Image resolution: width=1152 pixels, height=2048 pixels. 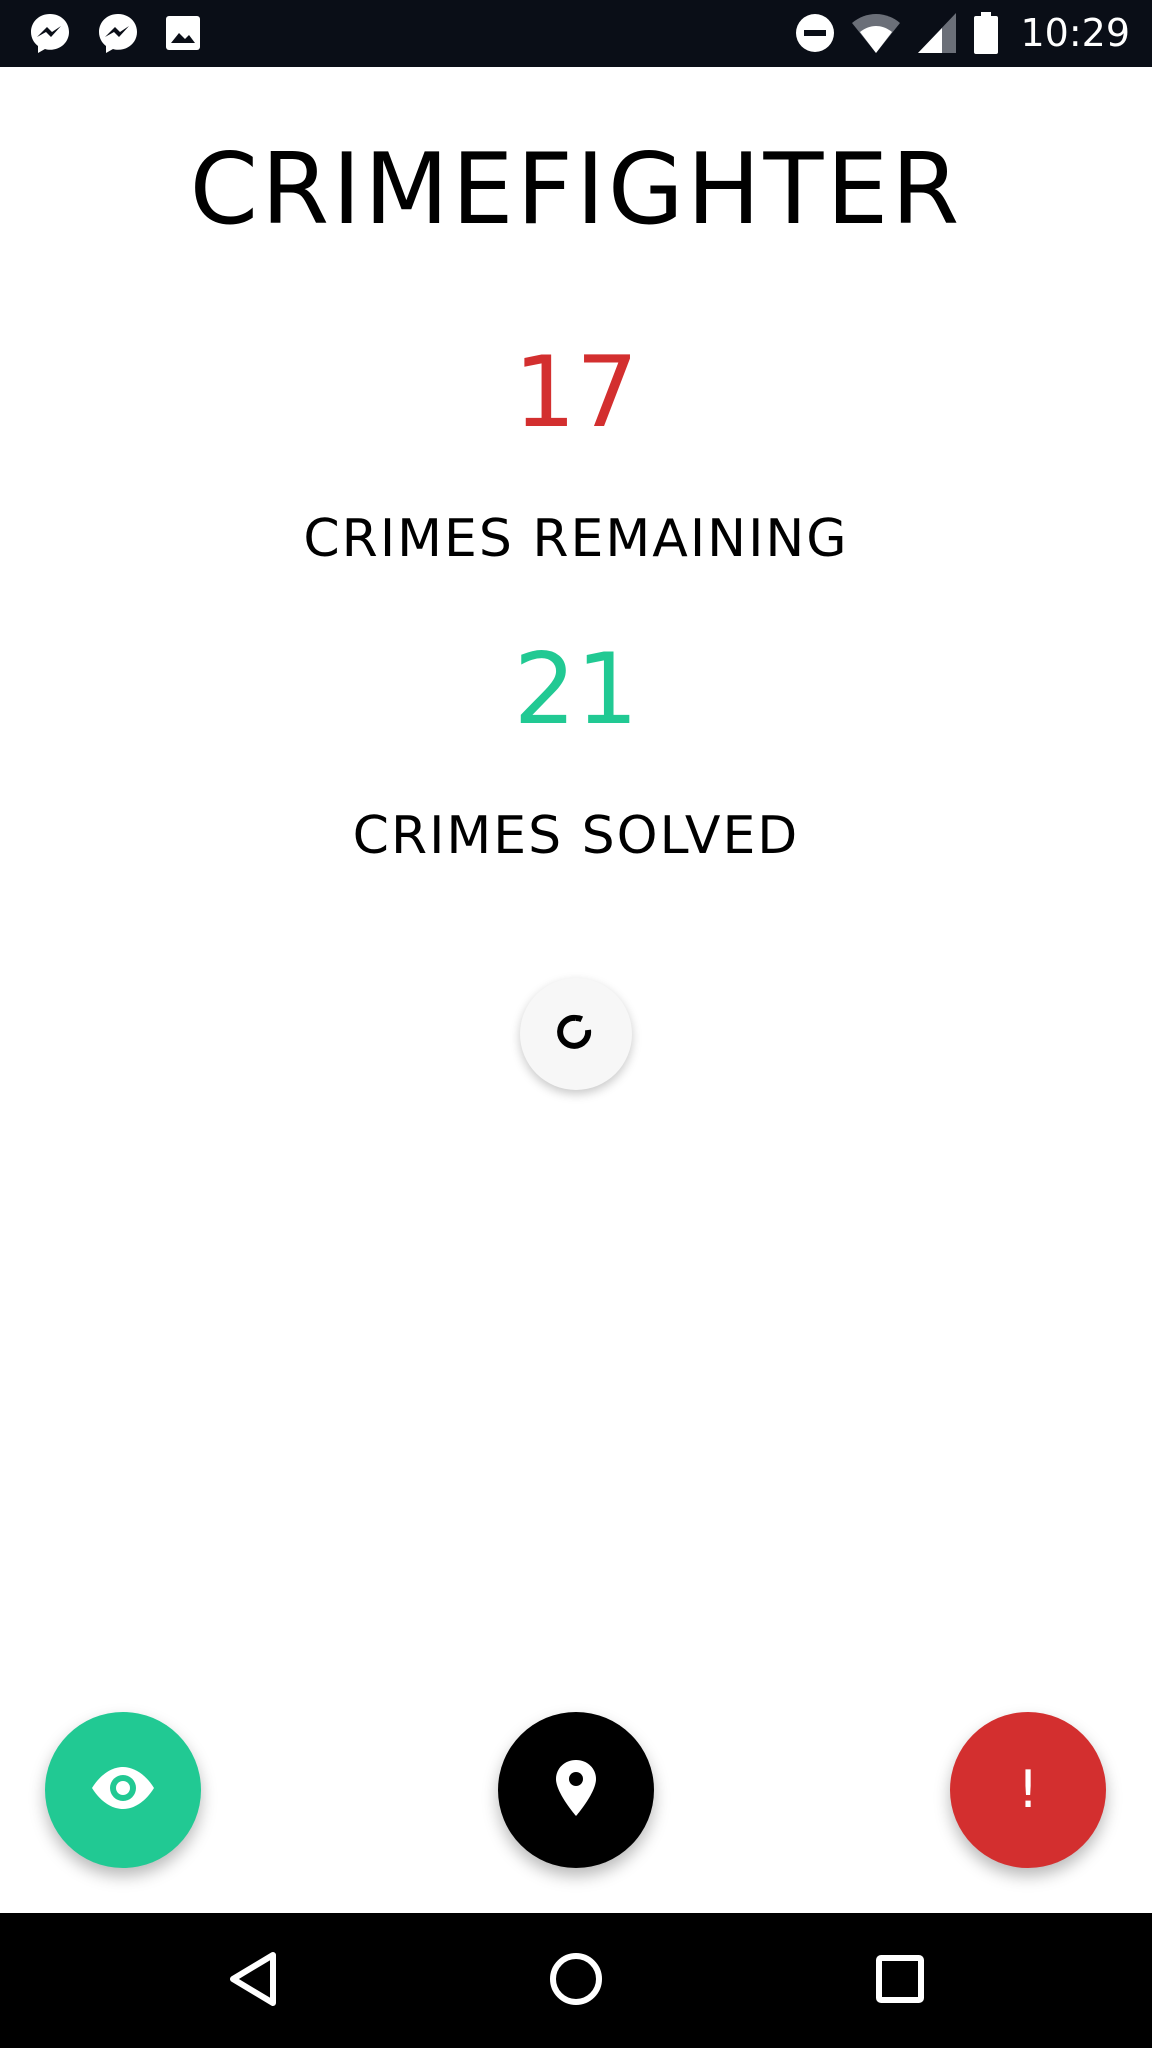 What do you see at coordinates (576, 690) in the screenshot?
I see `crimes-solved-count: 21` at bounding box center [576, 690].